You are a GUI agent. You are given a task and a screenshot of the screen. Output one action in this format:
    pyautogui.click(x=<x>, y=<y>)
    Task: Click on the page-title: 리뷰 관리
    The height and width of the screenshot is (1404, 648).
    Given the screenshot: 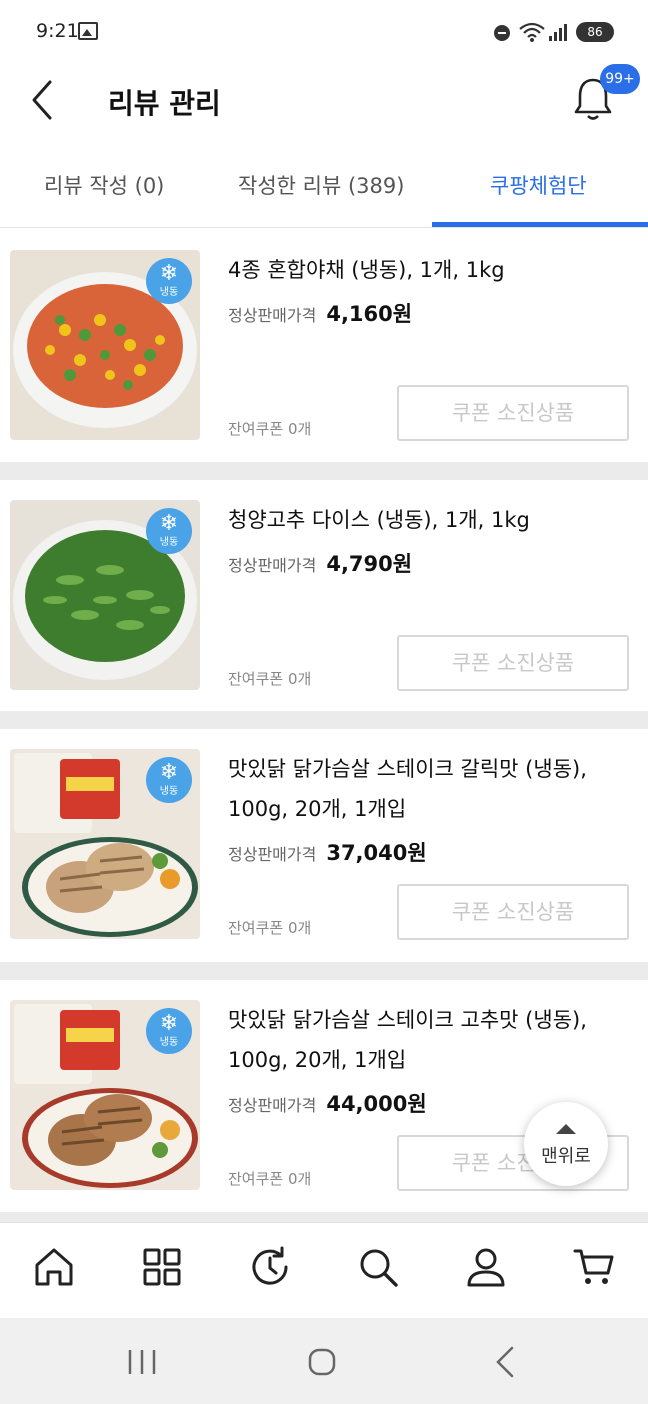 What is the action you would take?
    pyautogui.click(x=164, y=103)
    